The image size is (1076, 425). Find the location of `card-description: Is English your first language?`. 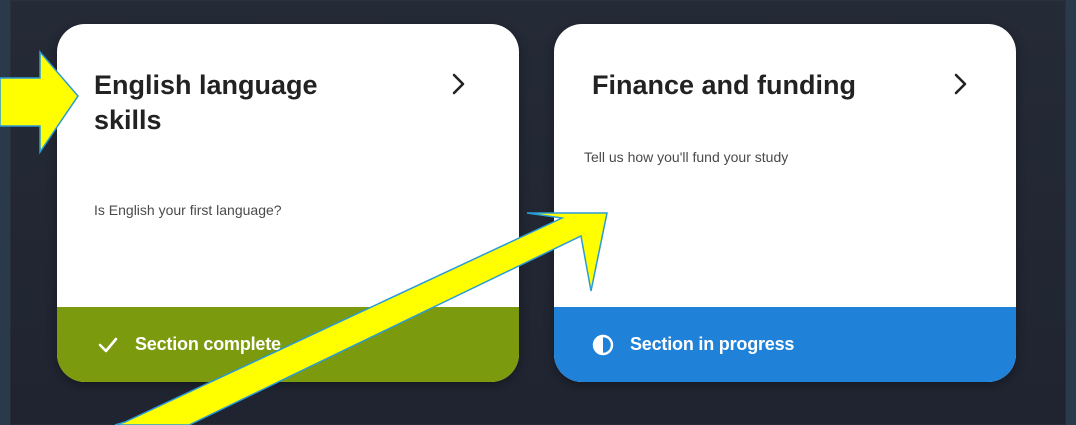

card-description: Is English your first language? is located at coordinates (188, 210).